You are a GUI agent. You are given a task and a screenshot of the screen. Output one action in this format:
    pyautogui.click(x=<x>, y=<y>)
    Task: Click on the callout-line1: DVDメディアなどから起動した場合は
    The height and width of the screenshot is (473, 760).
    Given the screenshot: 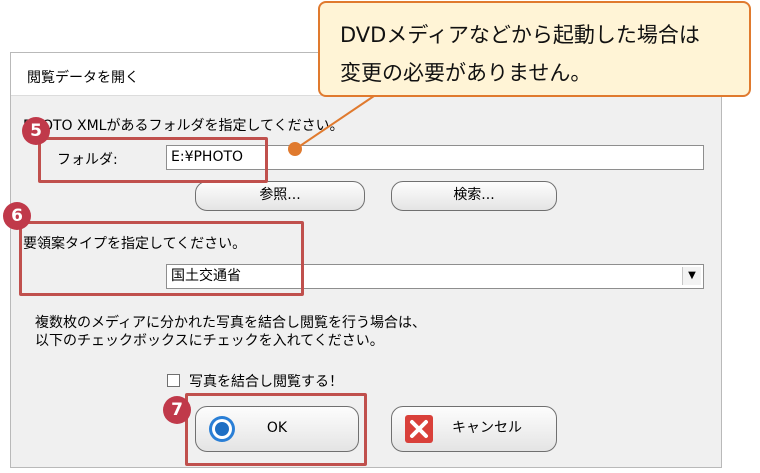 What is the action you would take?
    pyautogui.click(x=520, y=35)
    